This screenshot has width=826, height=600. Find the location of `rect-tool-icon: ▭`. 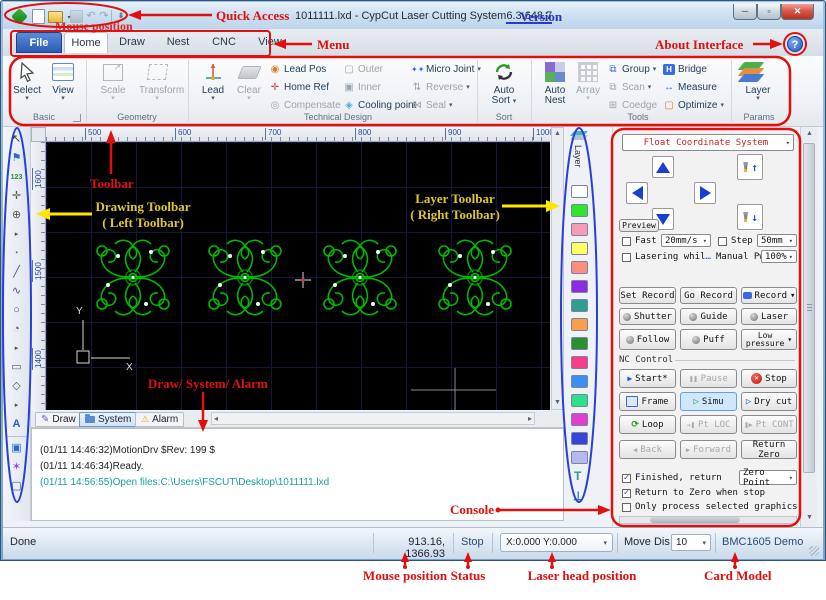

rect-tool-icon: ▭ is located at coordinates (16, 367).